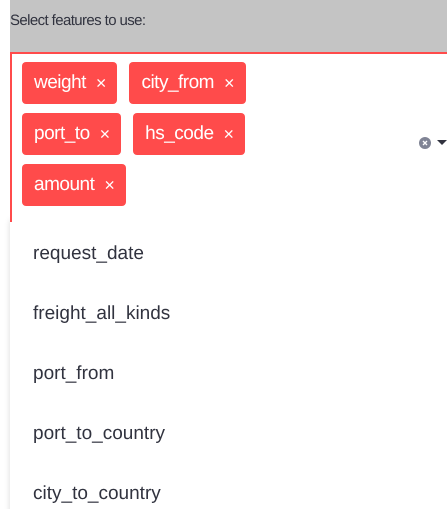 The image size is (447, 509). What do you see at coordinates (228, 374) in the screenshot?
I see `dropdown-option: port_from` at bounding box center [228, 374].